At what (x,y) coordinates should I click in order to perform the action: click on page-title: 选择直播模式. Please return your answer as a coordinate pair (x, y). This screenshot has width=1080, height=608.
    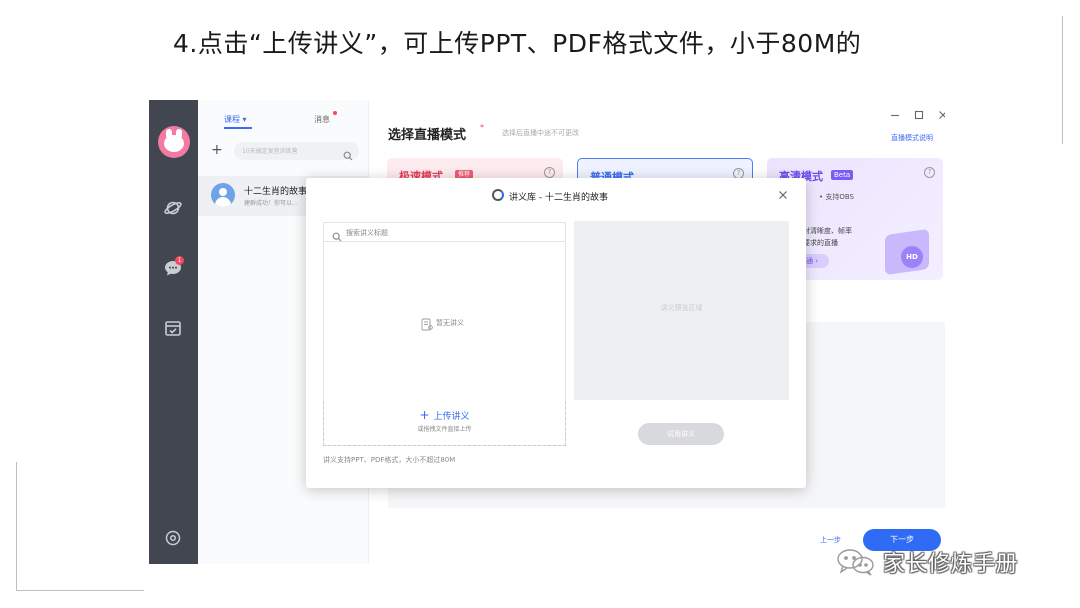
    Looking at the image, I should click on (427, 135).